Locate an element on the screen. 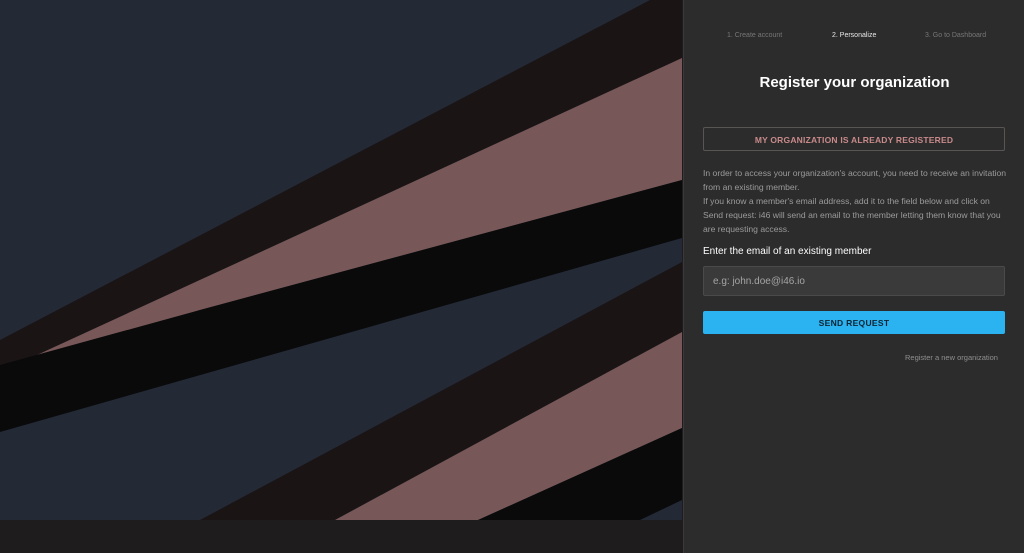 This screenshot has height=553, width=1024. already-registered-button: MY ORGANIZATION IS ALREADY REGISTERED is located at coordinates (854, 139).